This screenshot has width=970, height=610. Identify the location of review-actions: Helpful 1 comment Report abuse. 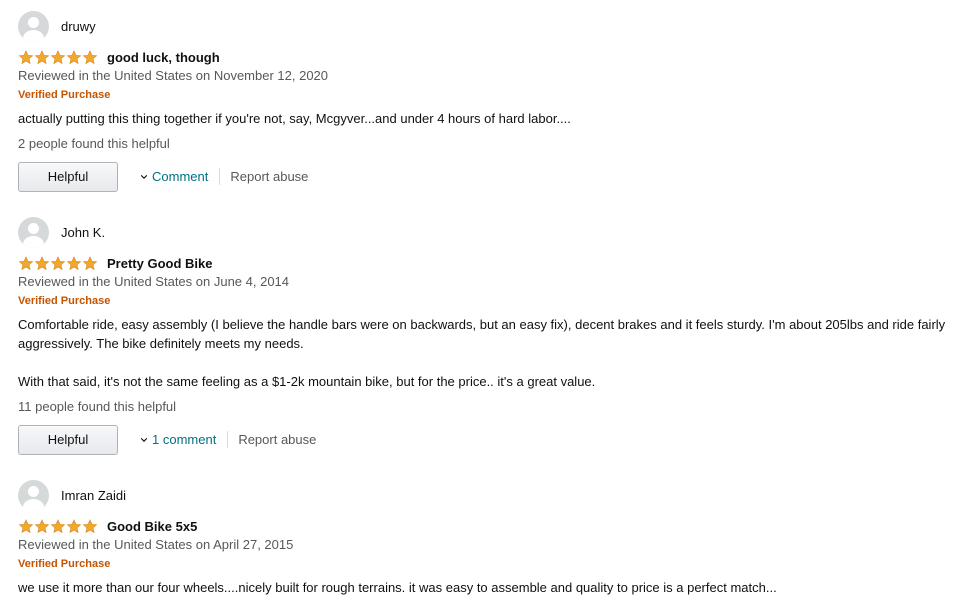
(494, 439).